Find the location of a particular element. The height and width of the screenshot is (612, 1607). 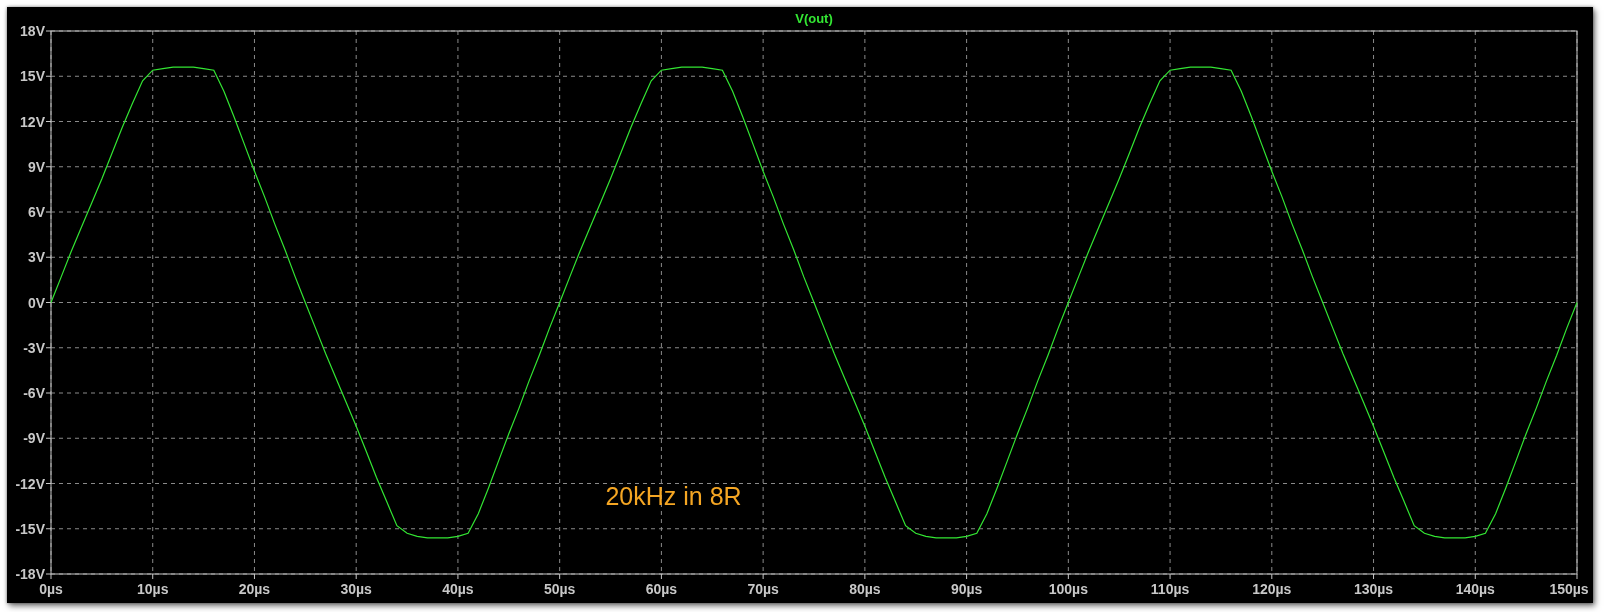

x-axis-label: 60µs is located at coordinates (661, 589).